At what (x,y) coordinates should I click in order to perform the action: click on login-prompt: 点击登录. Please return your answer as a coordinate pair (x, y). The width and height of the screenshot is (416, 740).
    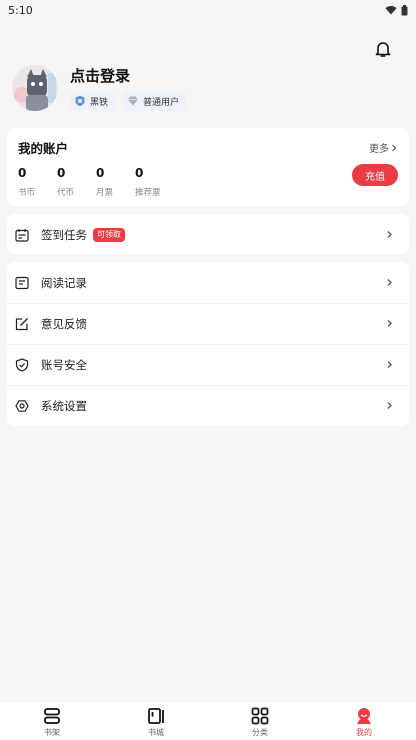
    Looking at the image, I should click on (128, 76).